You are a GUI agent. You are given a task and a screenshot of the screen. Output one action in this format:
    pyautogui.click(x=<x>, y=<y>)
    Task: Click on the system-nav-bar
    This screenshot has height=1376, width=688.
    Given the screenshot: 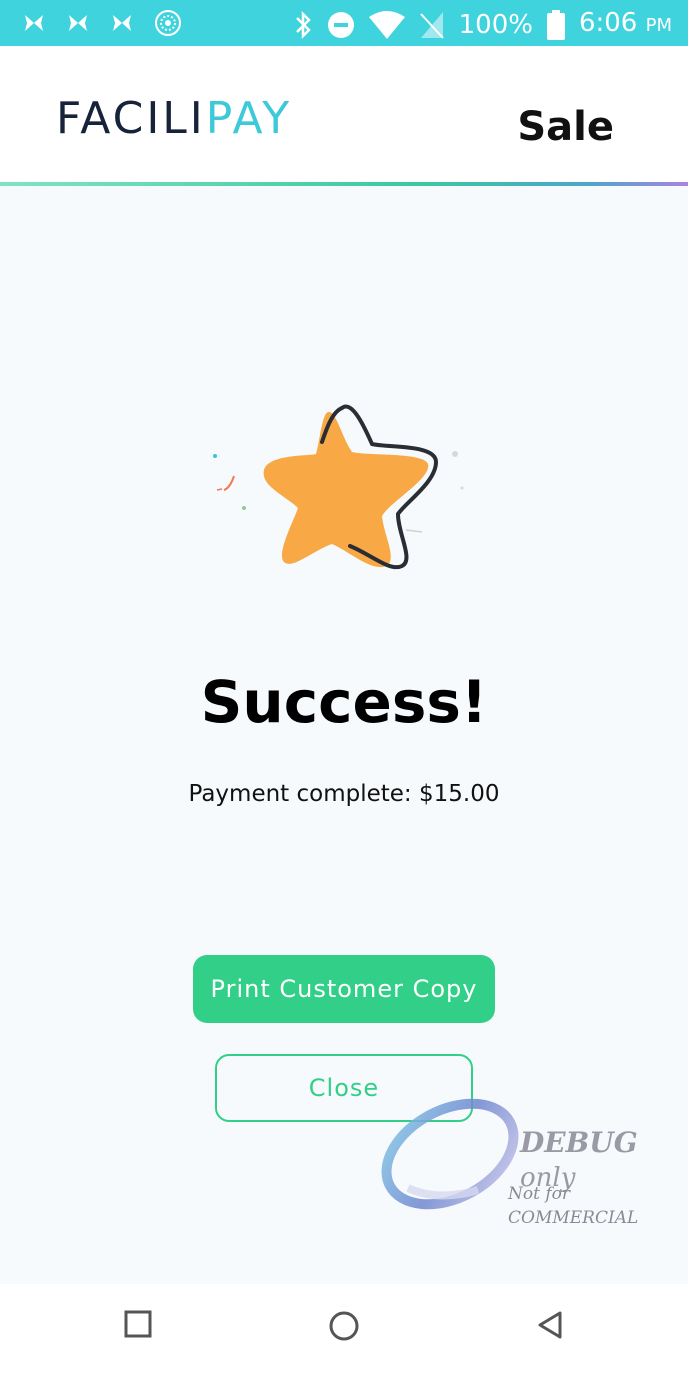 What is the action you would take?
    pyautogui.click(x=344, y=1330)
    